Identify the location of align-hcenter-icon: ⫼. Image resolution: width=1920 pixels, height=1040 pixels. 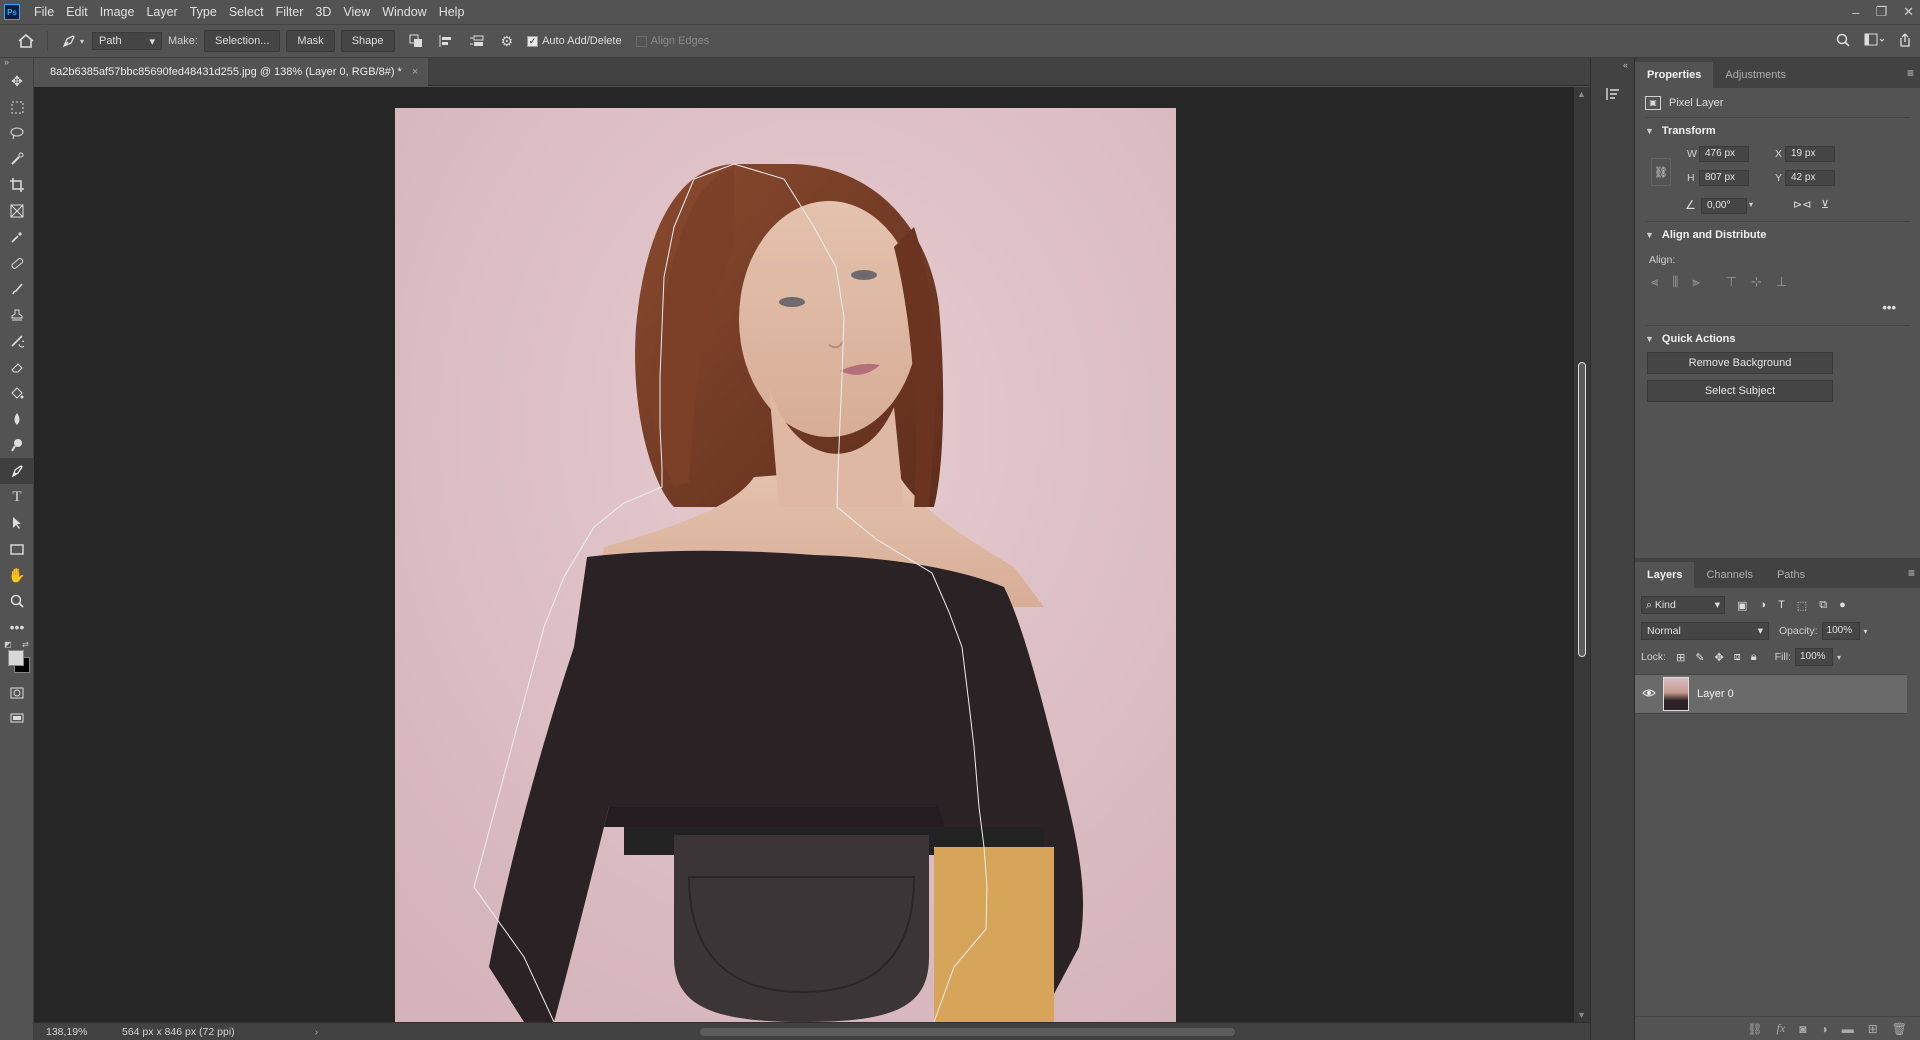
(1675, 285).